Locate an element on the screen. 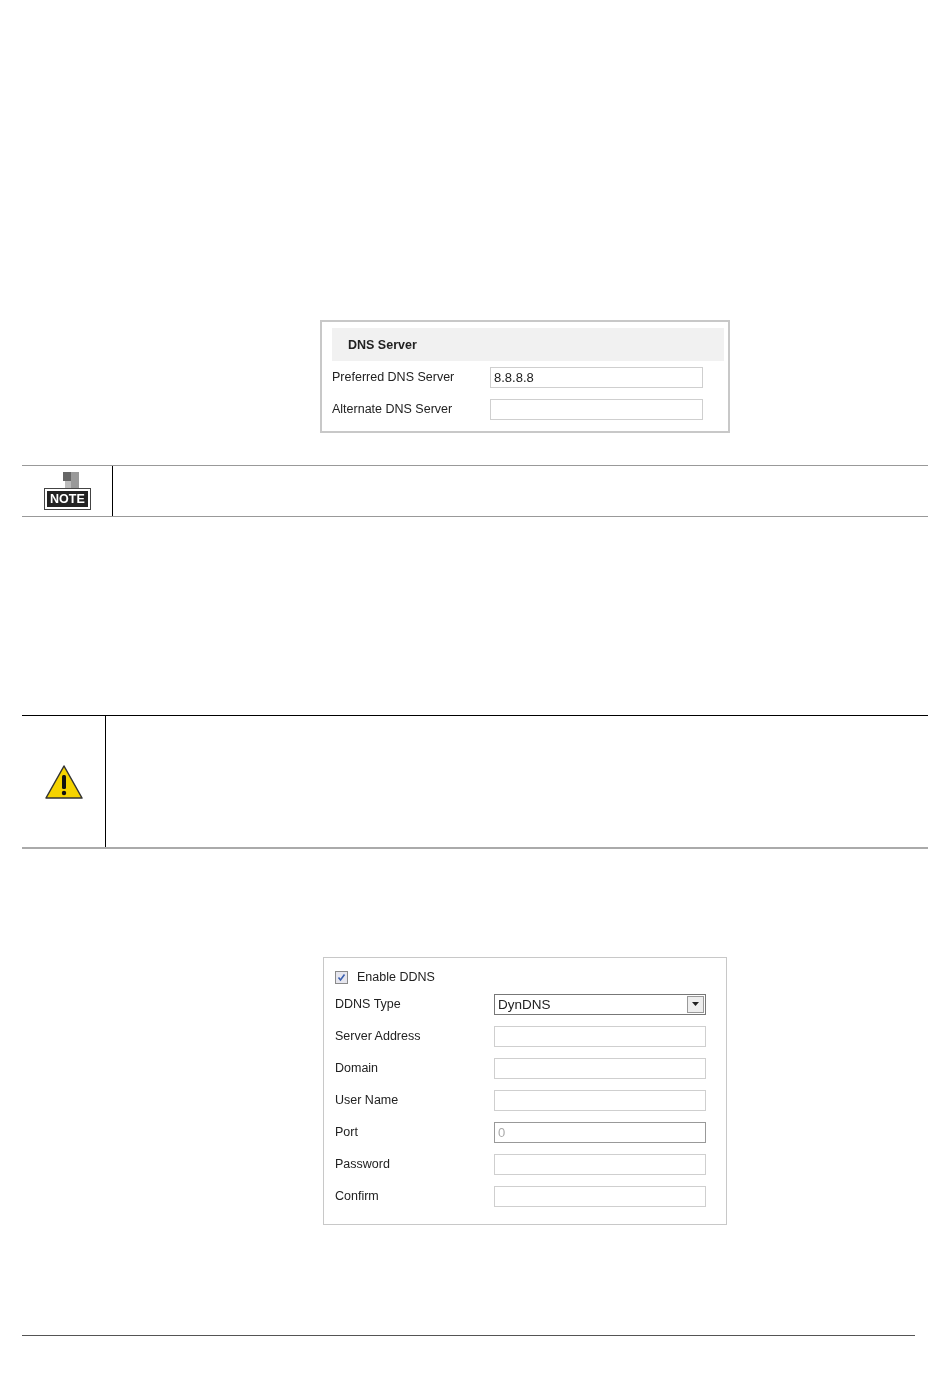 This screenshot has height=1387, width=950. field-label: DDNS Type is located at coordinates (368, 1004).